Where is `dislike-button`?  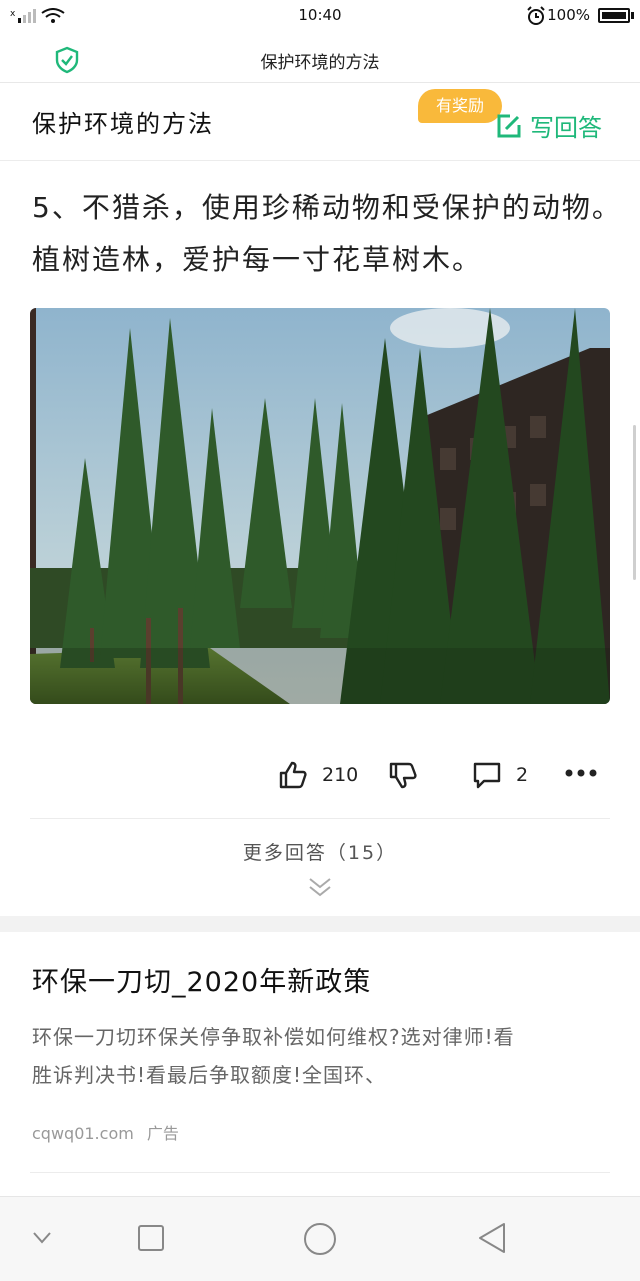 dislike-button is located at coordinates (403, 775).